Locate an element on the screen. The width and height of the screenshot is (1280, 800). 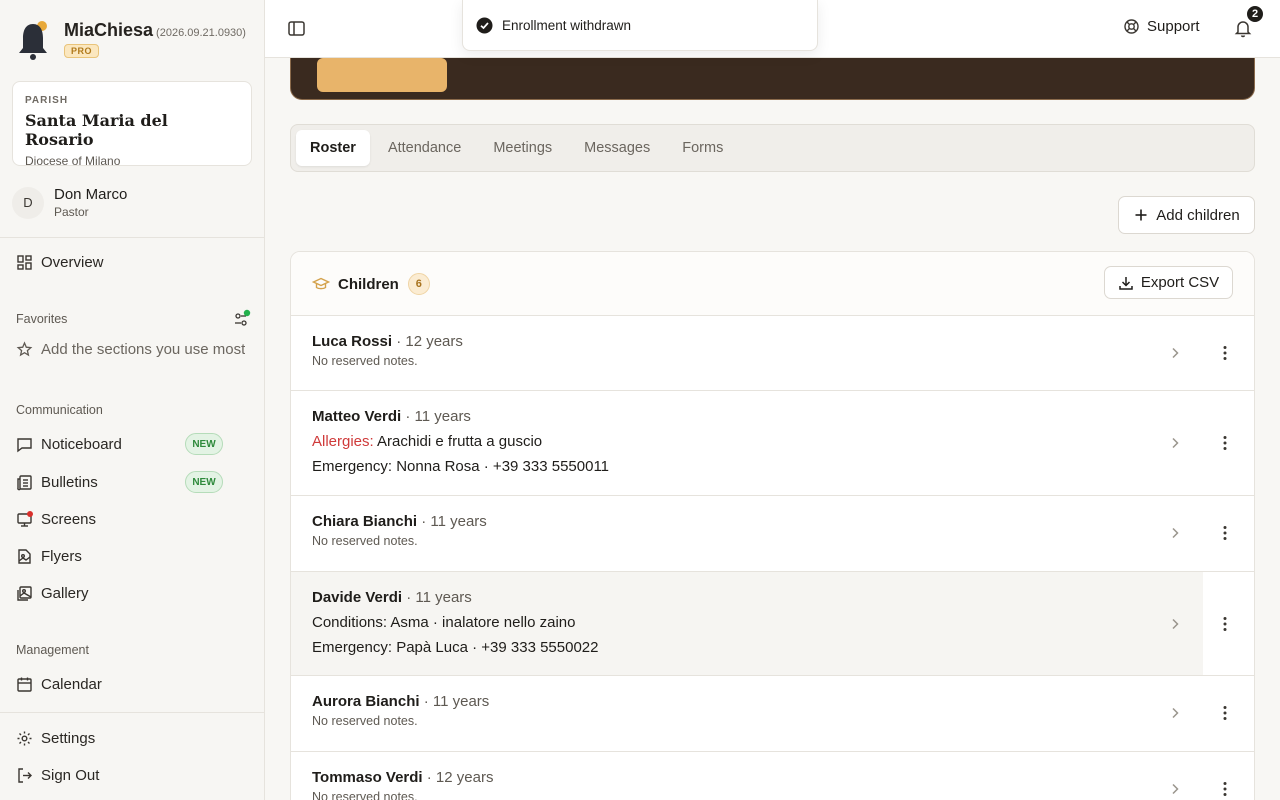
parish-name: Santa Maria del Rosario is located at coordinates (96, 130).